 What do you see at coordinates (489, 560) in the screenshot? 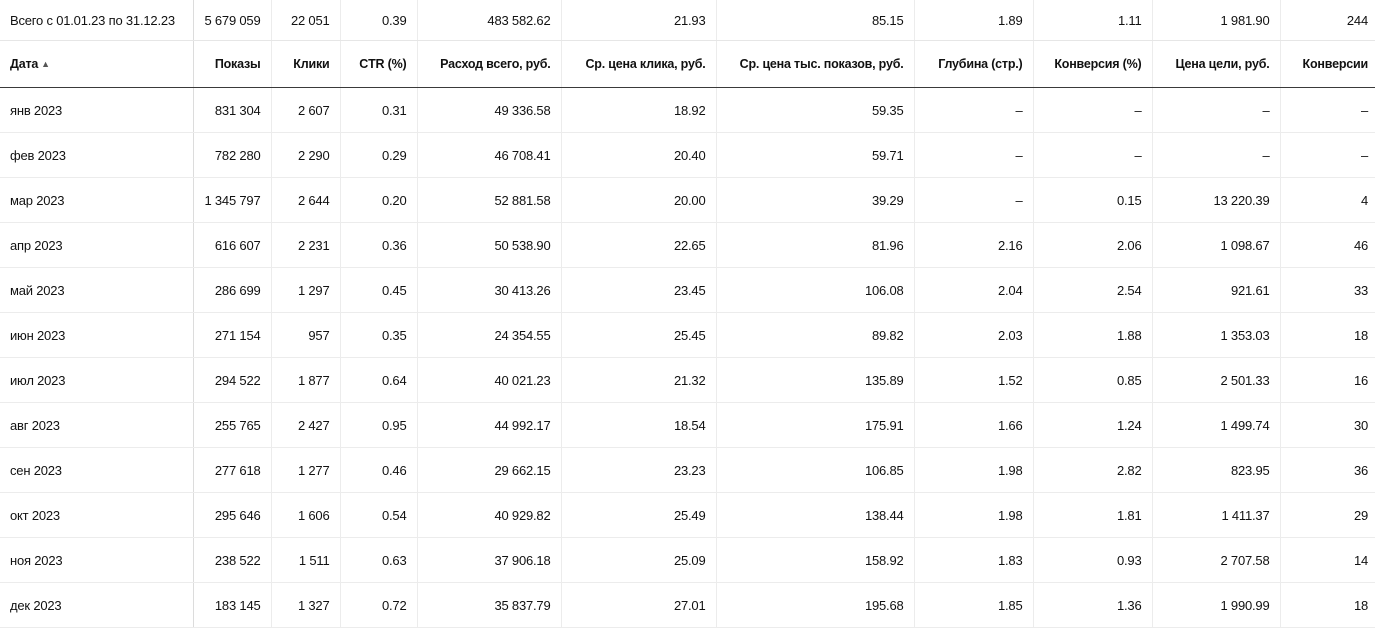
I see `cell-spend-total: 37 906.18` at bounding box center [489, 560].